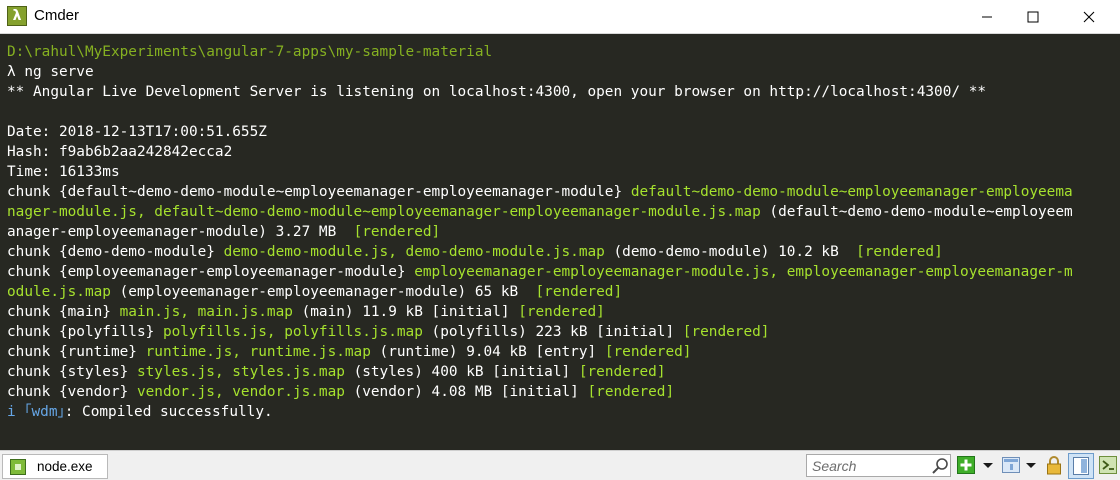 This screenshot has height=480, width=1120. I want to click on terminal-text: chunk {polyfills}, so click(85, 332).